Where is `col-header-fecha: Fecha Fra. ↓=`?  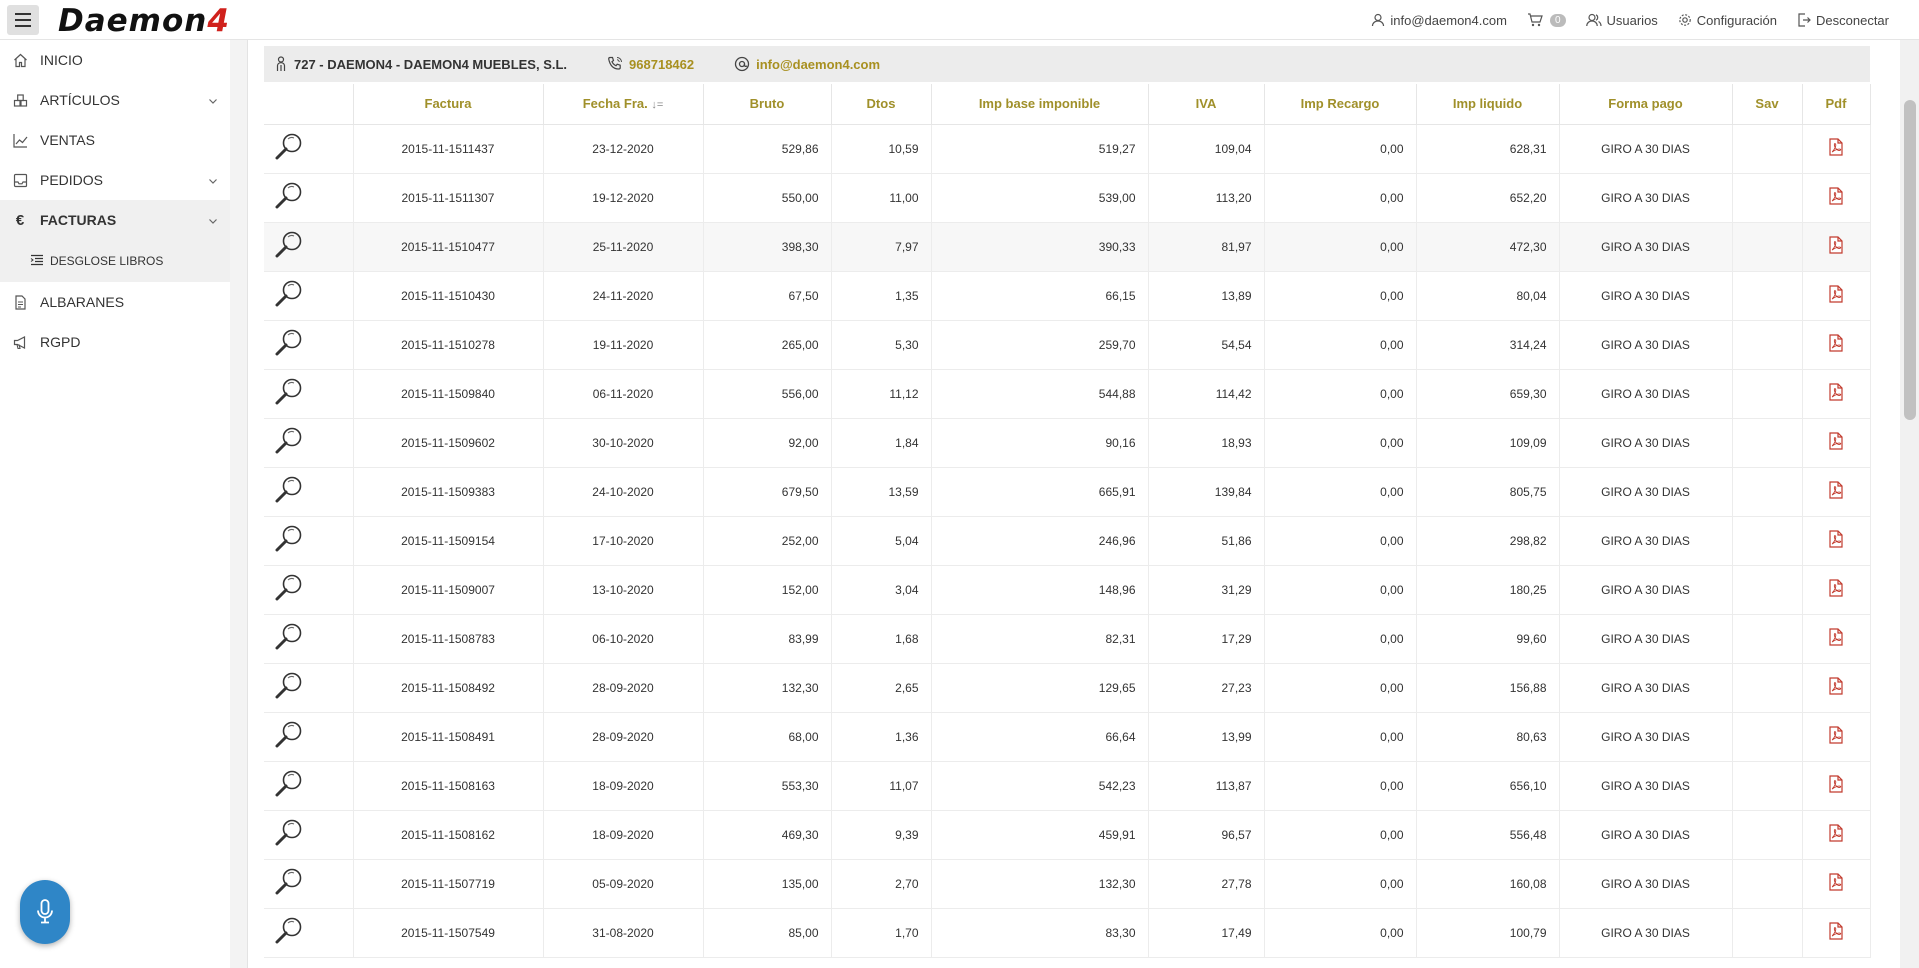
col-header-fecha: Fecha Fra. ↓= is located at coordinates (623, 104).